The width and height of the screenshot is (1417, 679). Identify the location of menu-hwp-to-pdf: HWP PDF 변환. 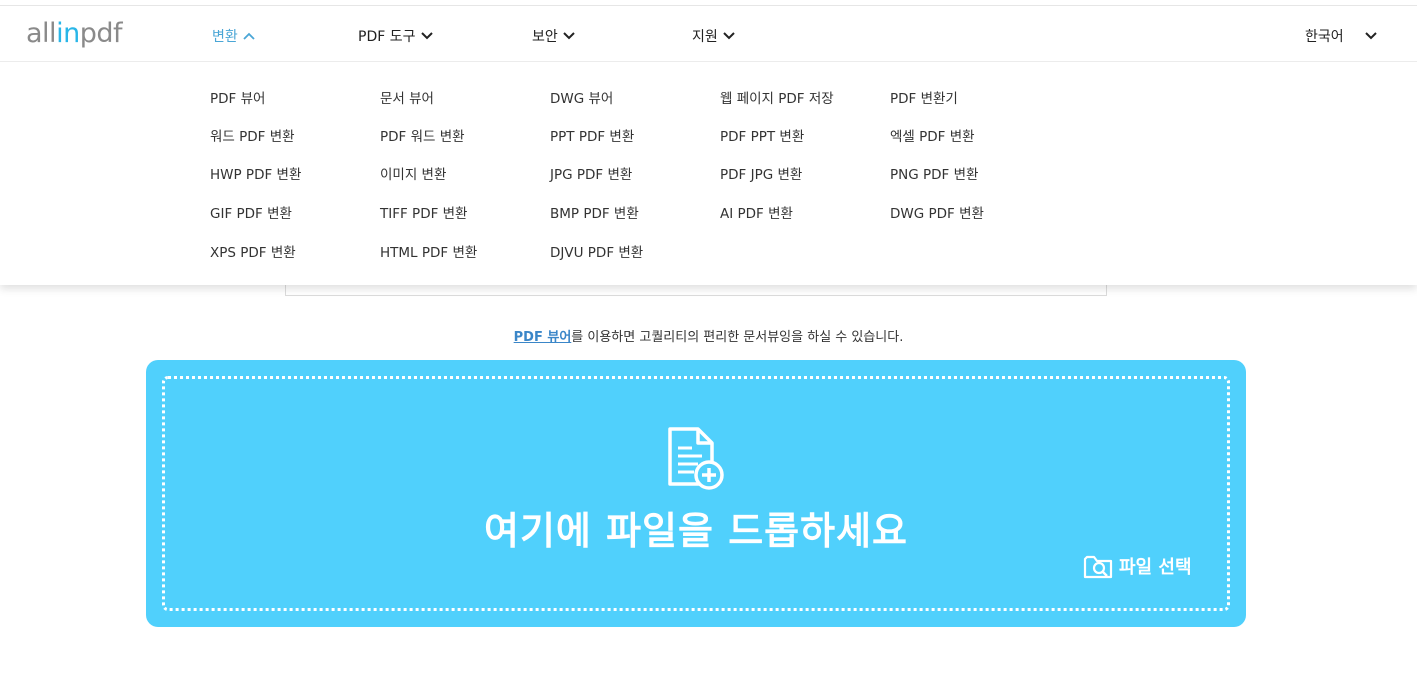
(255, 173).